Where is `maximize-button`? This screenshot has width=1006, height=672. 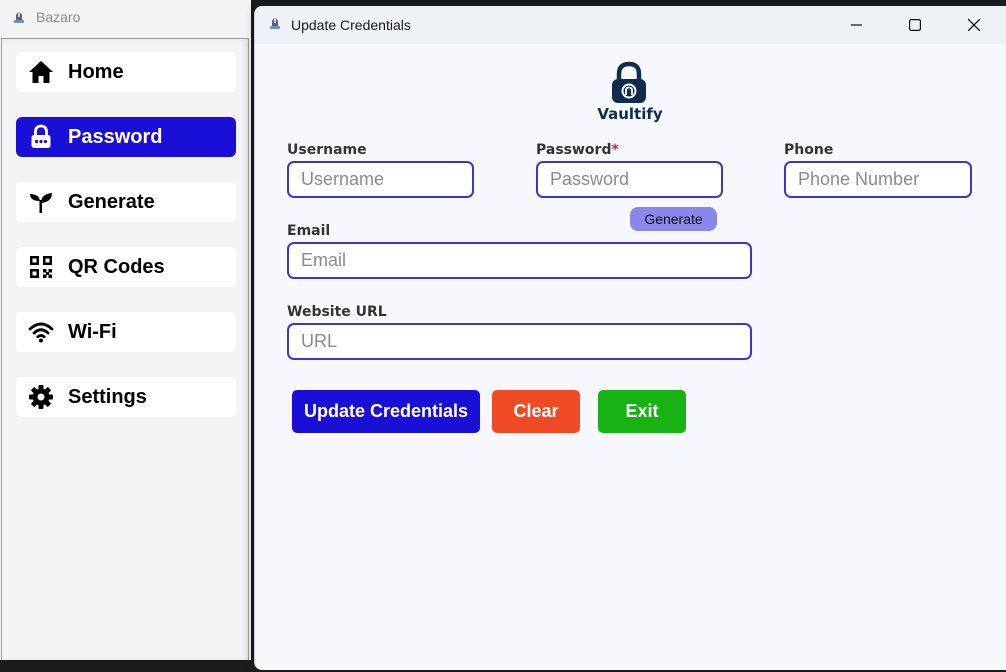 maximize-button is located at coordinates (915, 25).